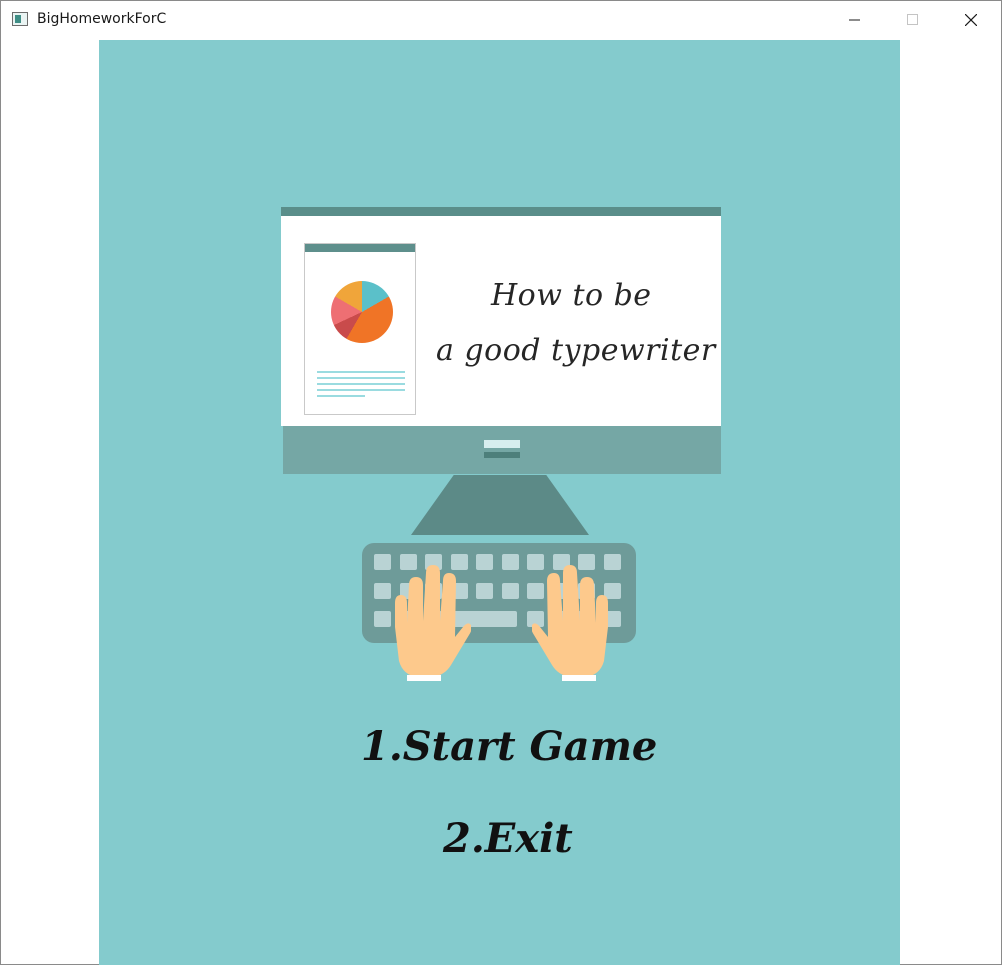  I want to click on screen-title-line2: a good typewriter, so click(576, 350).